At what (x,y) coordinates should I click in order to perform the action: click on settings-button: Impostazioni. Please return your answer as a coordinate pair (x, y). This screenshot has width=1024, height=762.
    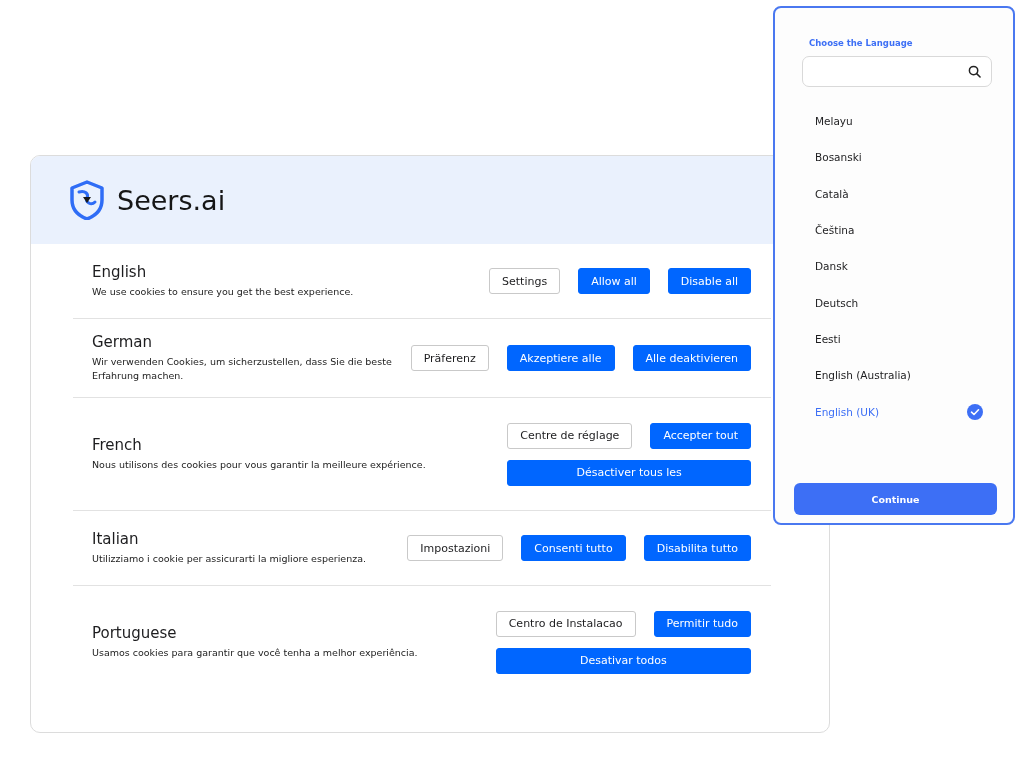
    Looking at the image, I should click on (455, 548).